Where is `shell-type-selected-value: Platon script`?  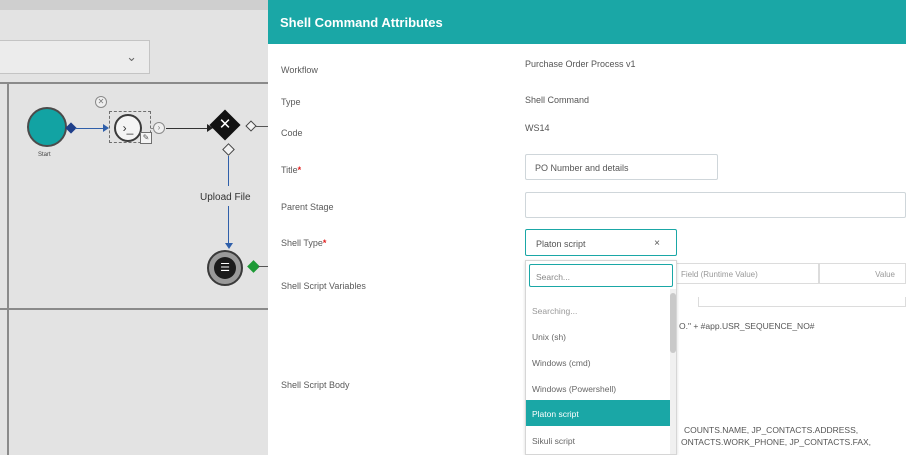
shell-type-selected-value: Platon script is located at coordinates (561, 244).